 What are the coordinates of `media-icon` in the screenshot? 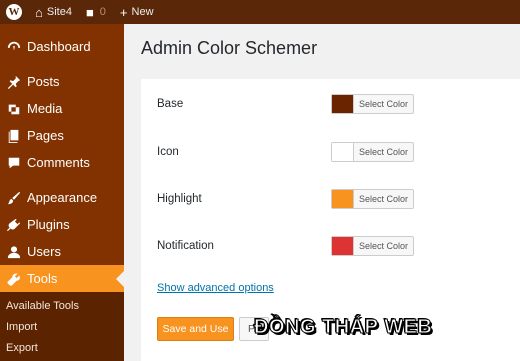 It's located at (14, 109).